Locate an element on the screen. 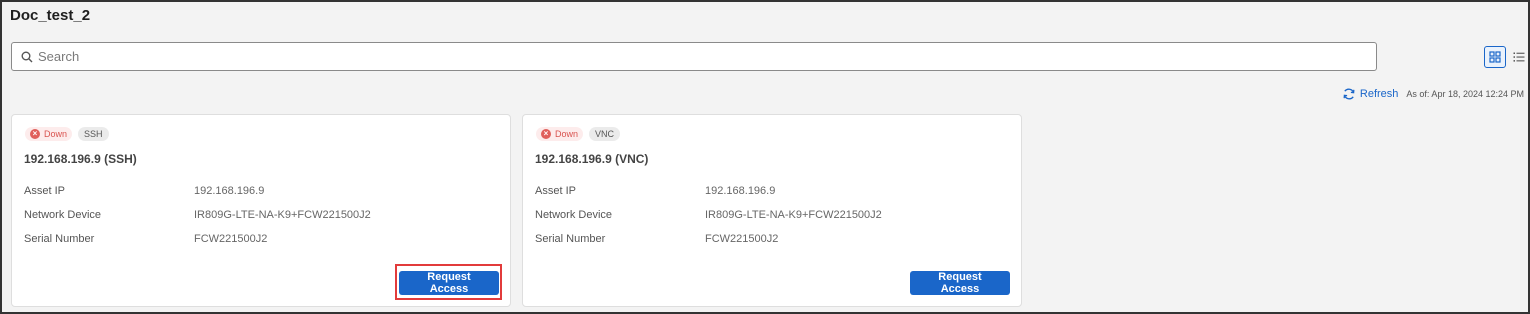 Image resolution: width=1530 pixels, height=314 pixels. card-badges: × Down SSH is located at coordinates (67, 134).